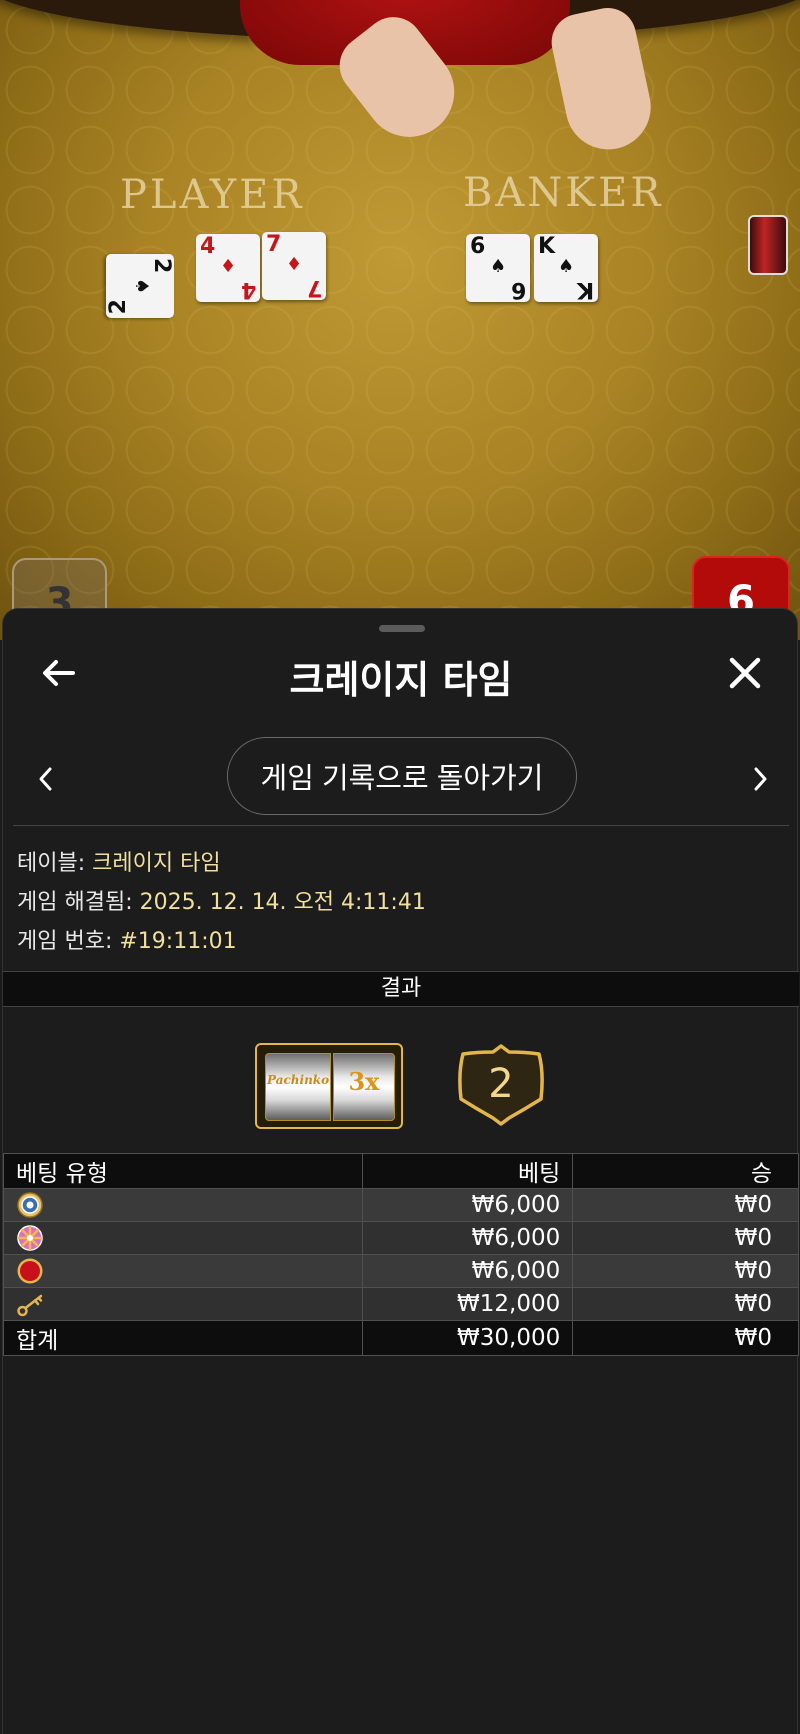 The height and width of the screenshot is (1734, 800). What do you see at coordinates (685, 1338) in the screenshot?
I see `total-win: ₩0` at bounding box center [685, 1338].